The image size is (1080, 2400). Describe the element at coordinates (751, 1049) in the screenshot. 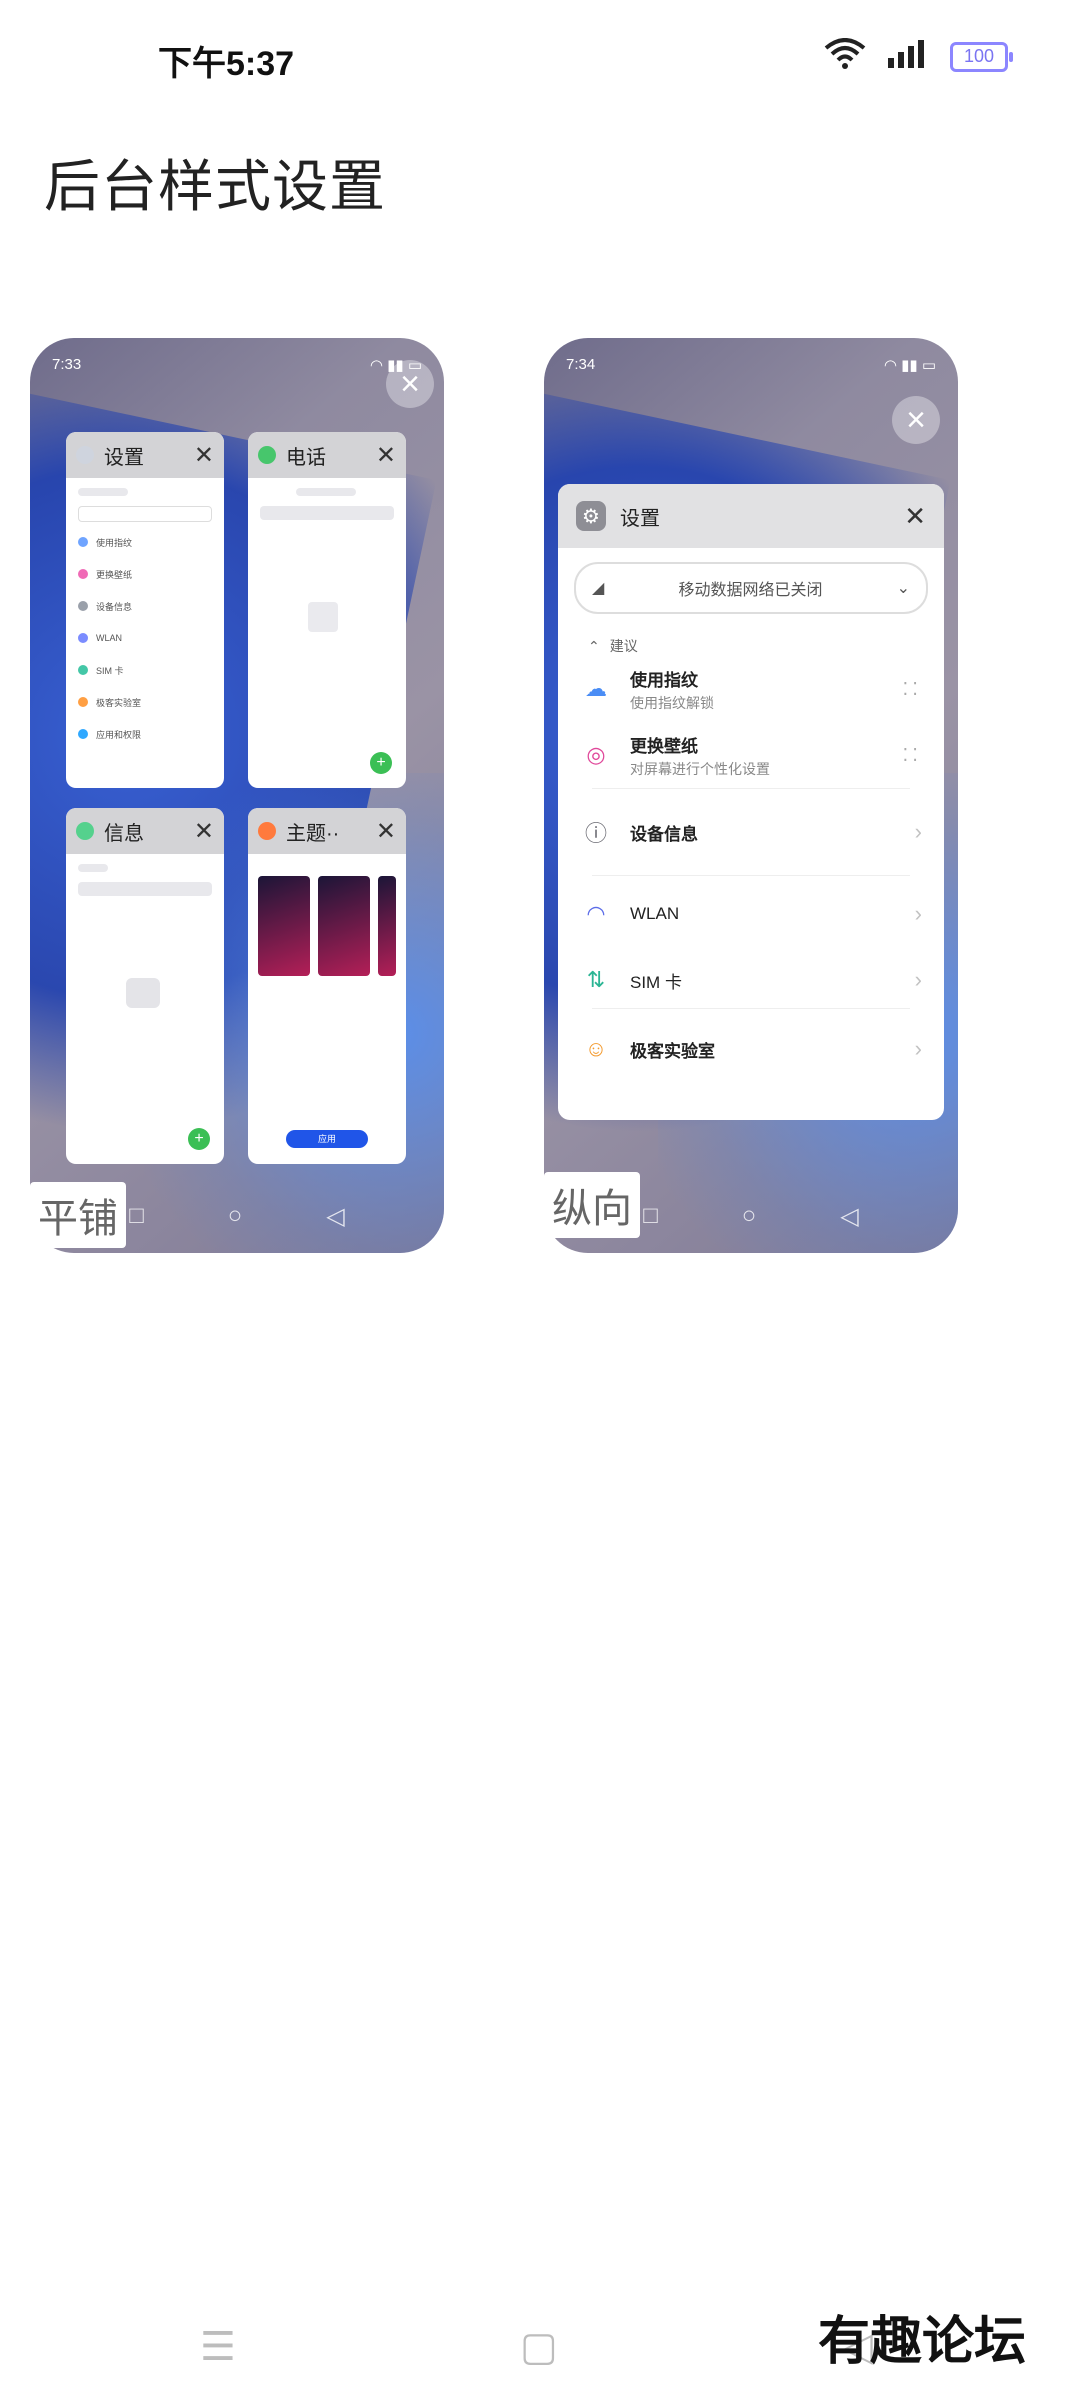

I see `list-item: ☺ 极客实验室 ›` at that location.